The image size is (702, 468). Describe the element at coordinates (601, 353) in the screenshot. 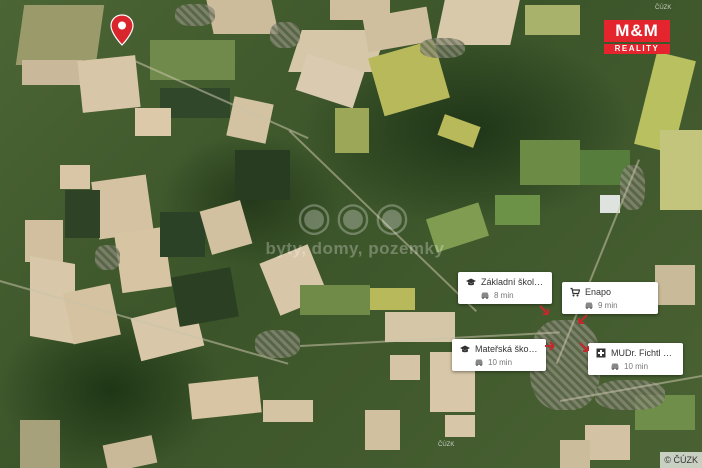

I see `medical-cross-icon` at that location.